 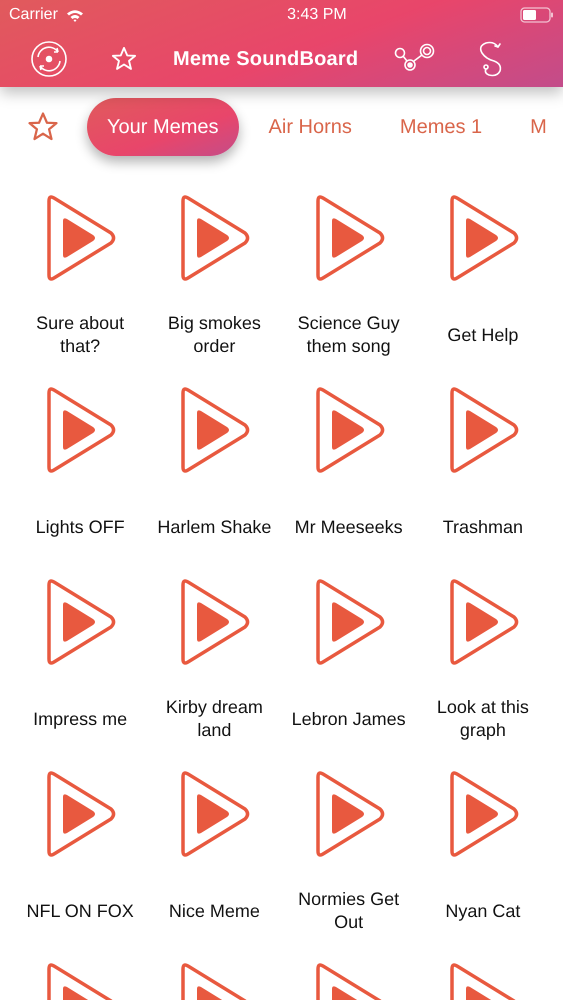 What do you see at coordinates (317, 15) in the screenshot?
I see `clock-time: 3:43 PM` at bounding box center [317, 15].